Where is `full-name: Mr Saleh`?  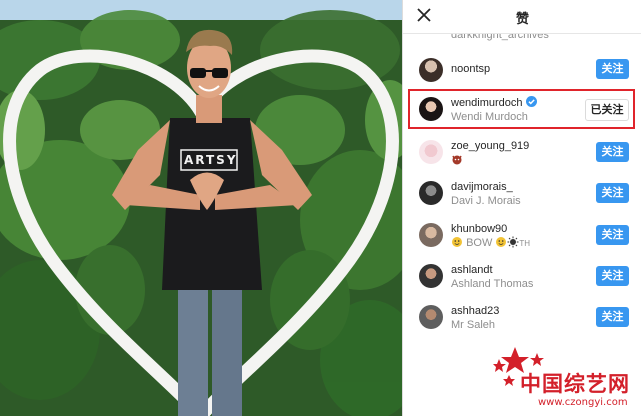 full-name: Mr Saleh is located at coordinates (473, 325).